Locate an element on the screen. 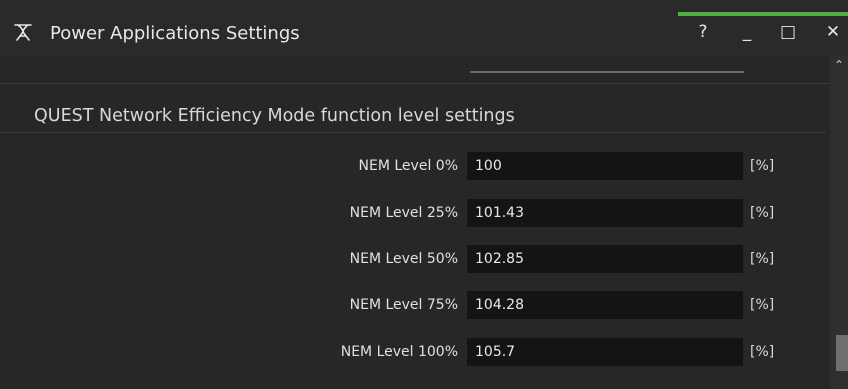 This screenshot has width=848, height=389. nem-level-label: NEM Level 25% is located at coordinates (403, 213).